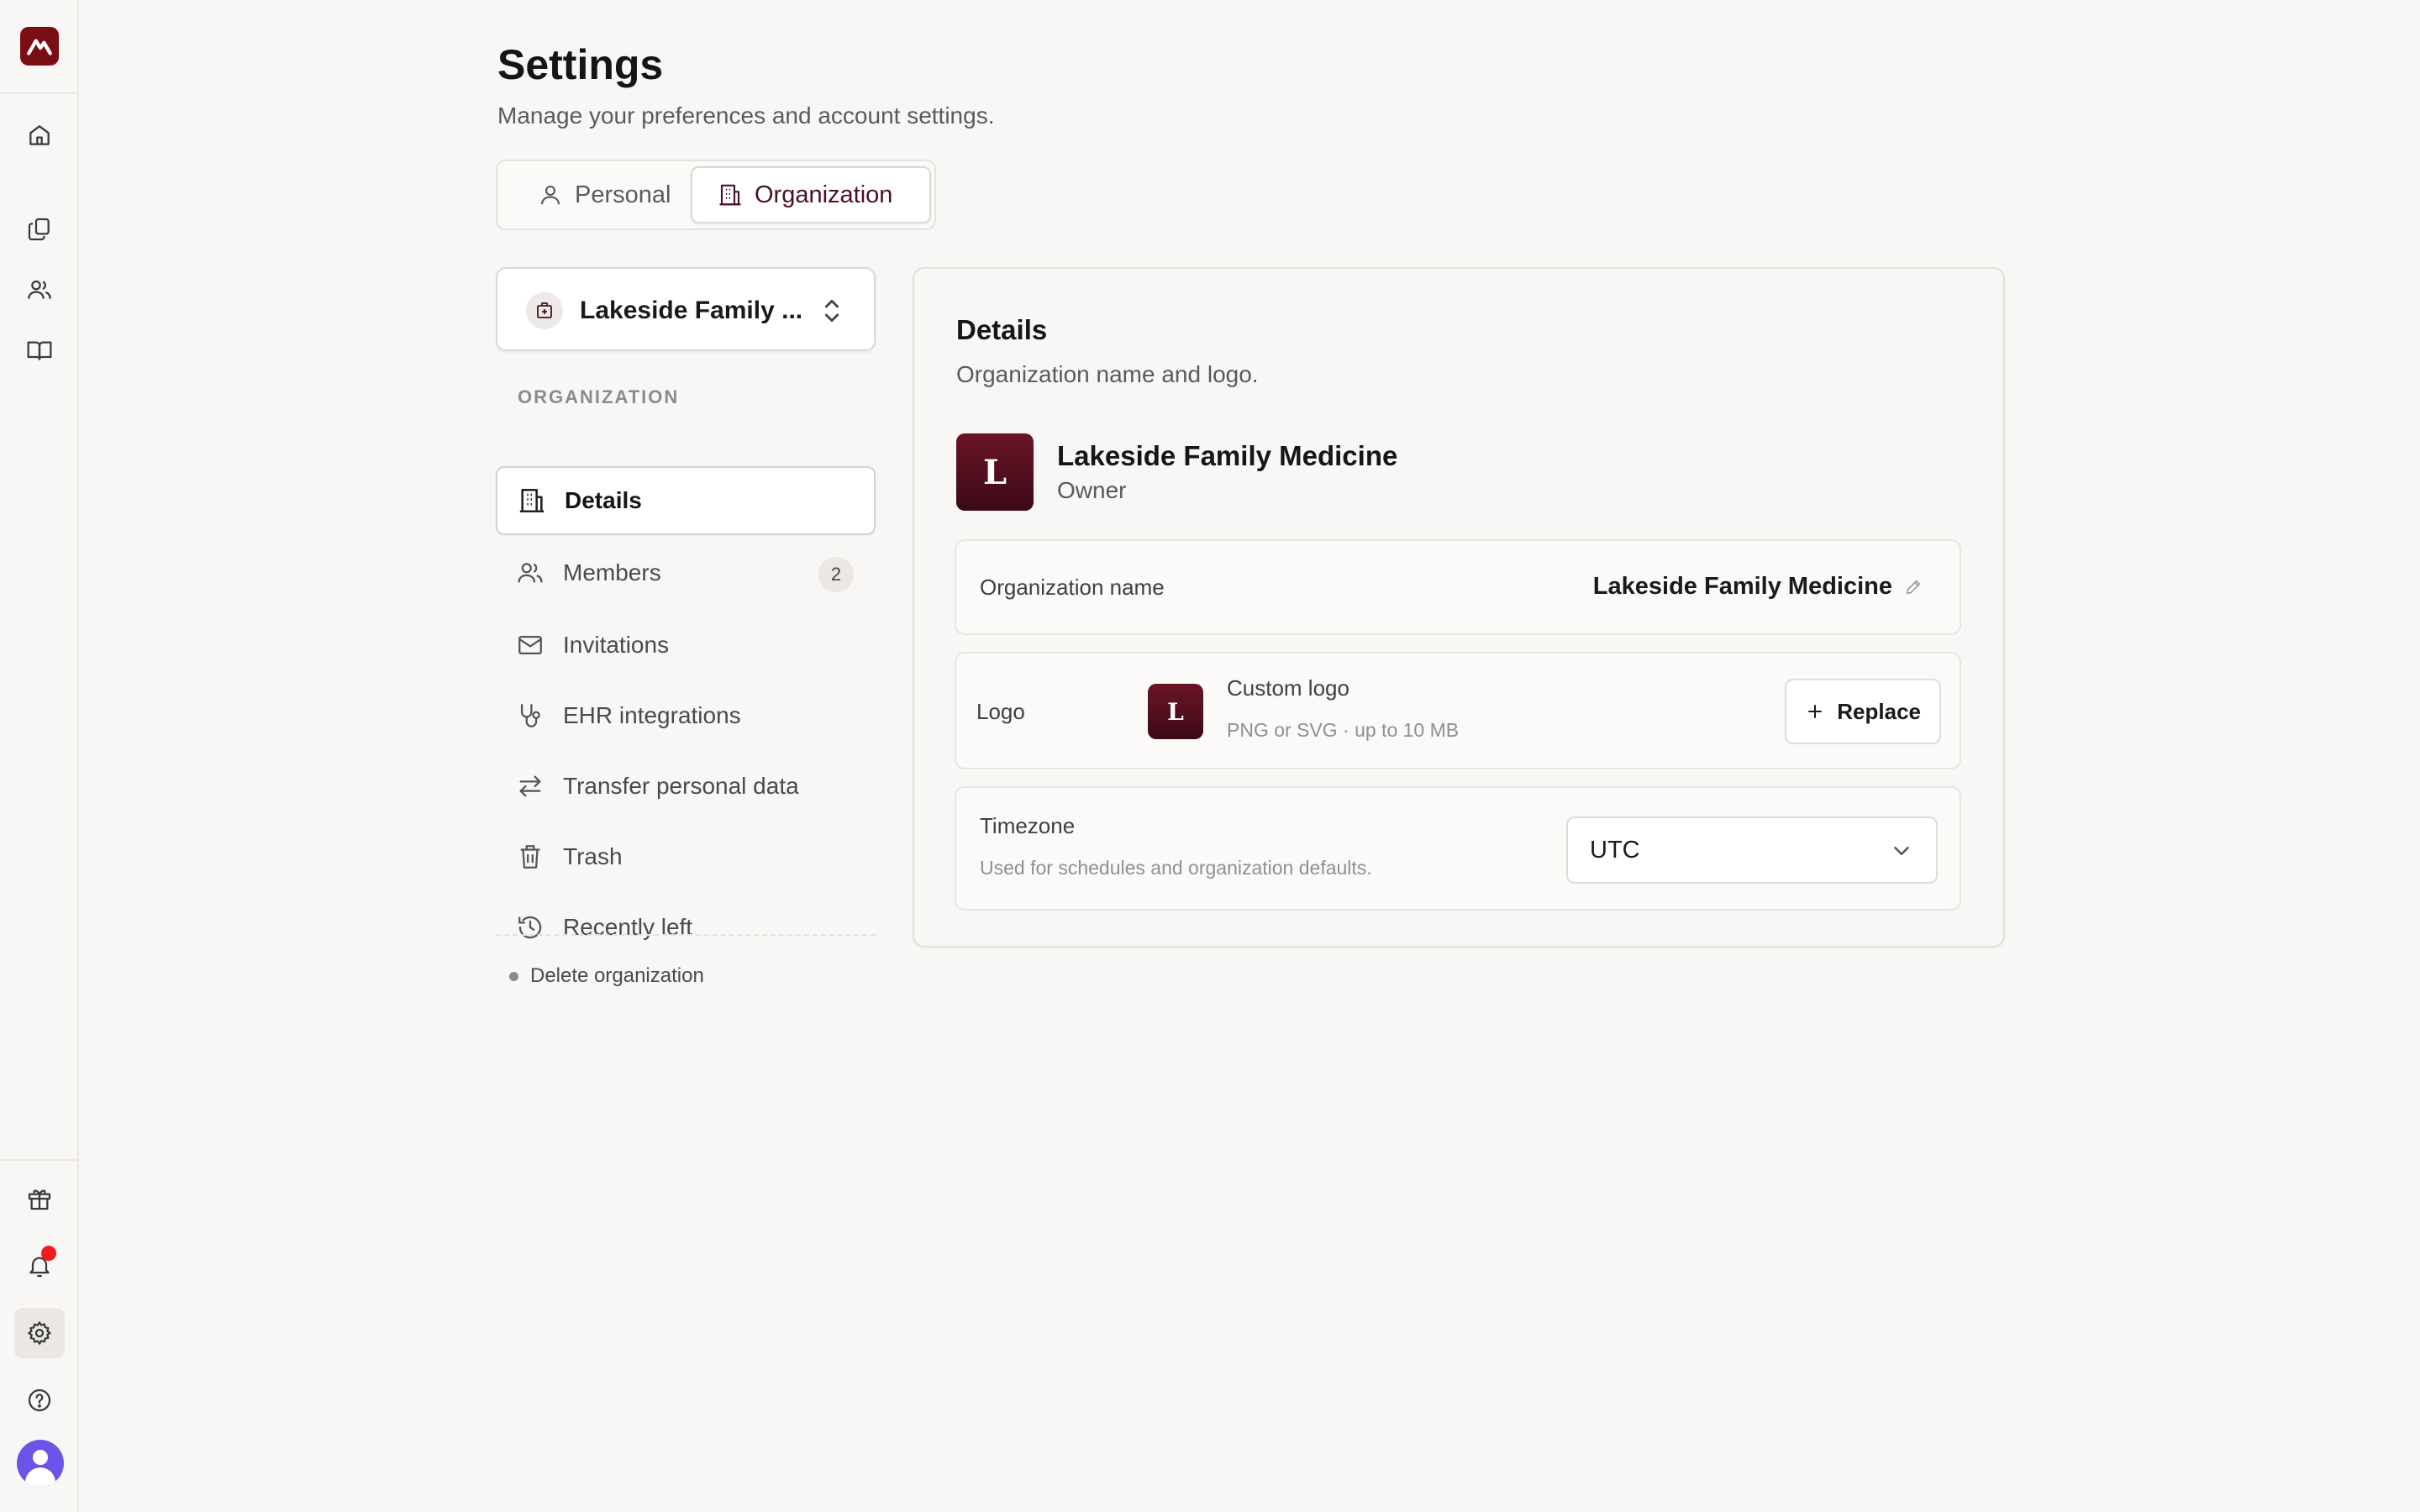  What do you see at coordinates (1002, 329) in the screenshot?
I see `card-title: Details` at bounding box center [1002, 329].